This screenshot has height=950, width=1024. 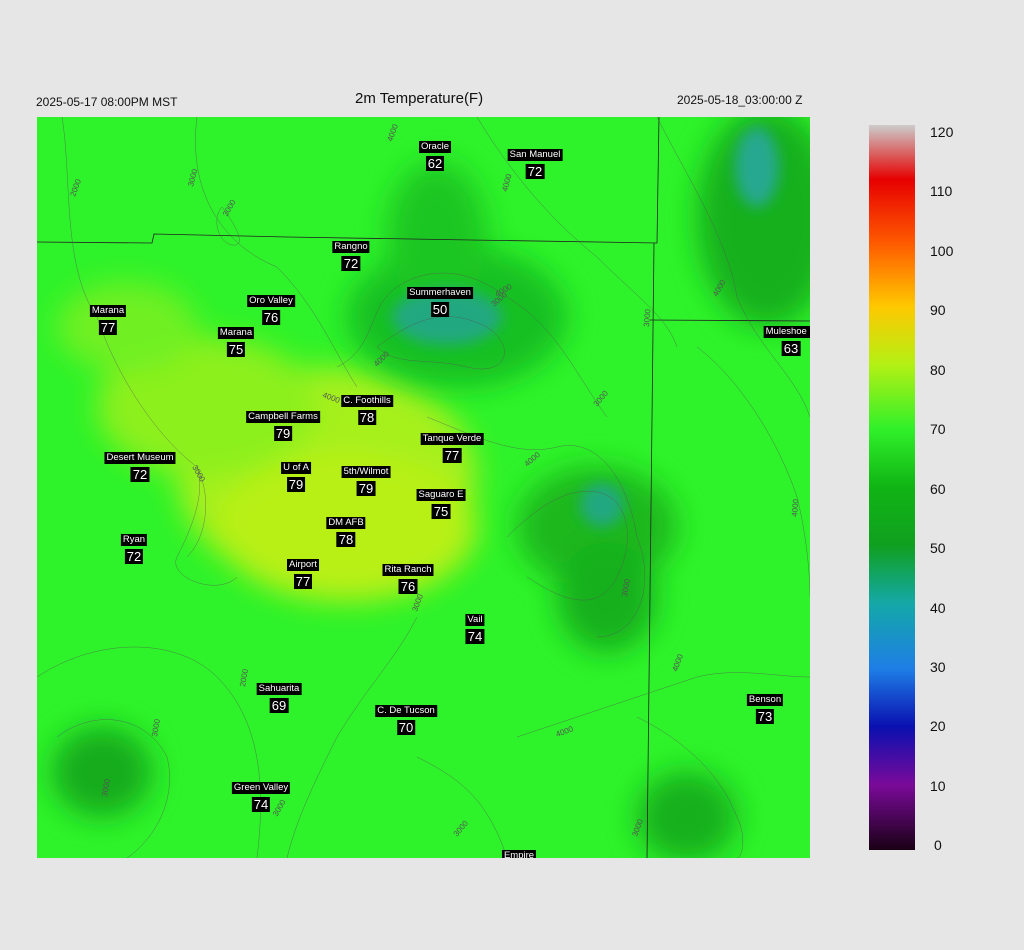 What do you see at coordinates (441, 495) in the screenshot?
I see `station-name: Saguaro E` at bounding box center [441, 495].